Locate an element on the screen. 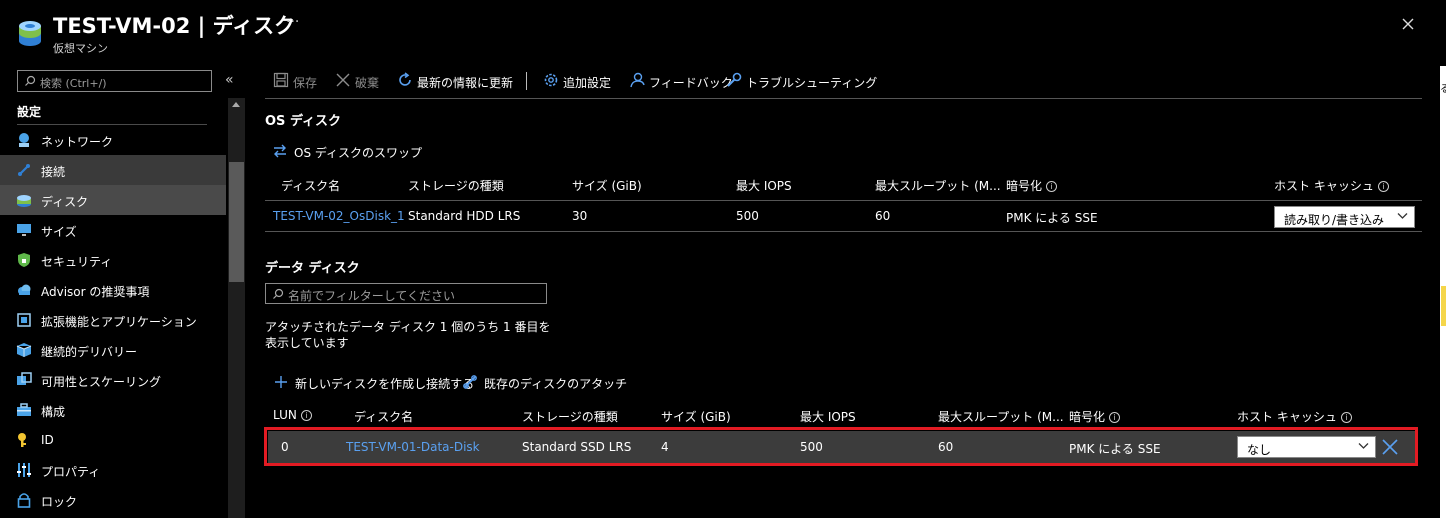 The image size is (1446, 518). filter-placeholder: 名前でフィルターしてください is located at coordinates (372, 296).